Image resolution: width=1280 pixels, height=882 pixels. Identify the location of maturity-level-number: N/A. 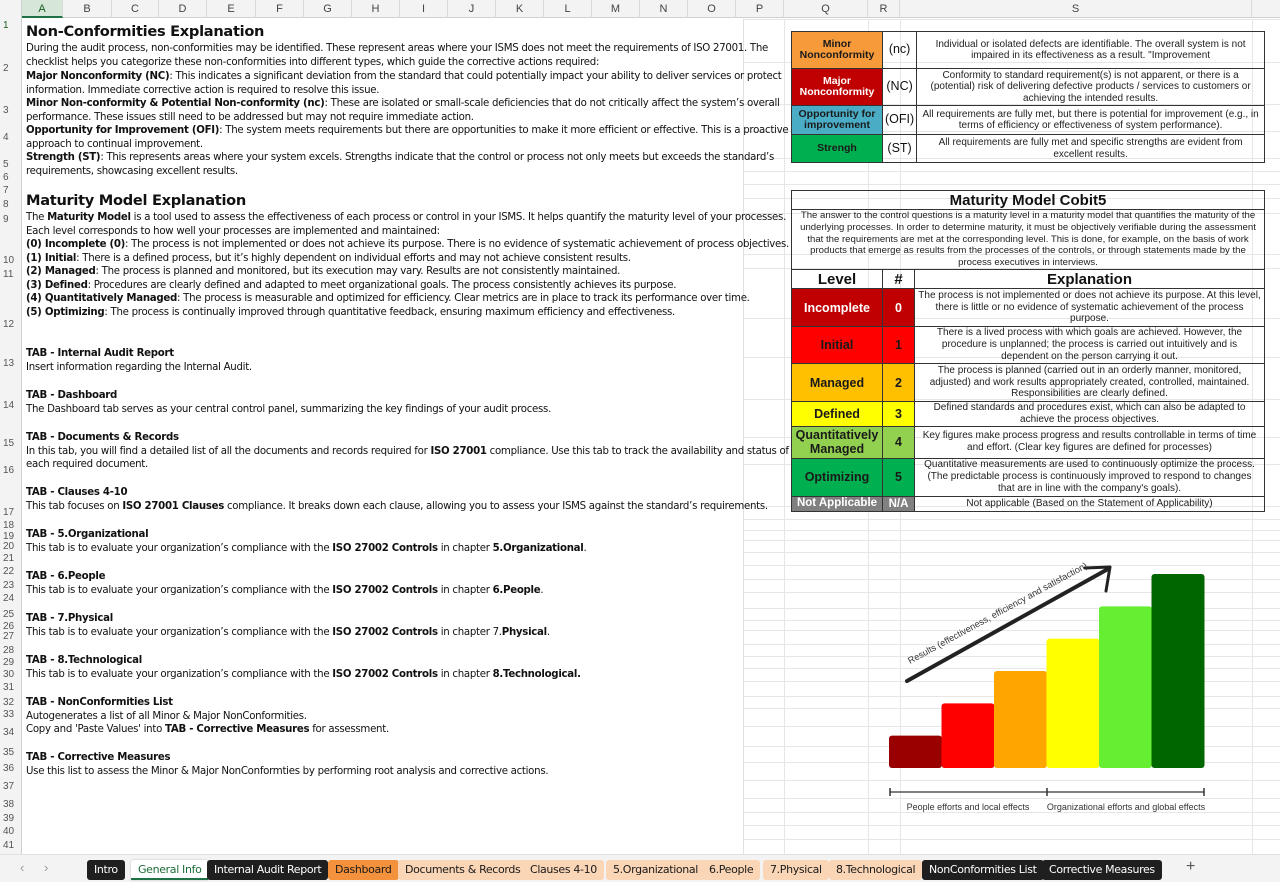
(898, 503).